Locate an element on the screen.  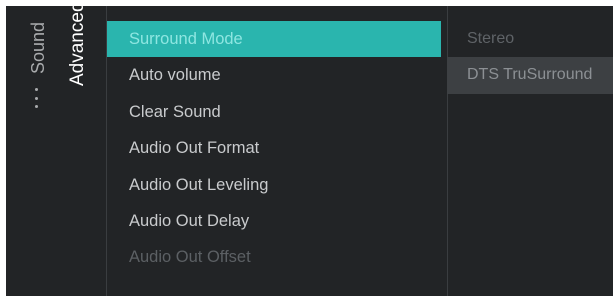
breadcrumb-sound: Sound is located at coordinates (38, 48).